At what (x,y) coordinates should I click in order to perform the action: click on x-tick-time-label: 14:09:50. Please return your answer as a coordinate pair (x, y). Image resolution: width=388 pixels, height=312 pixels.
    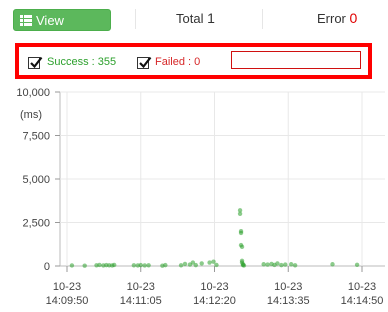
    Looking at the image, I should click on (67, 301).